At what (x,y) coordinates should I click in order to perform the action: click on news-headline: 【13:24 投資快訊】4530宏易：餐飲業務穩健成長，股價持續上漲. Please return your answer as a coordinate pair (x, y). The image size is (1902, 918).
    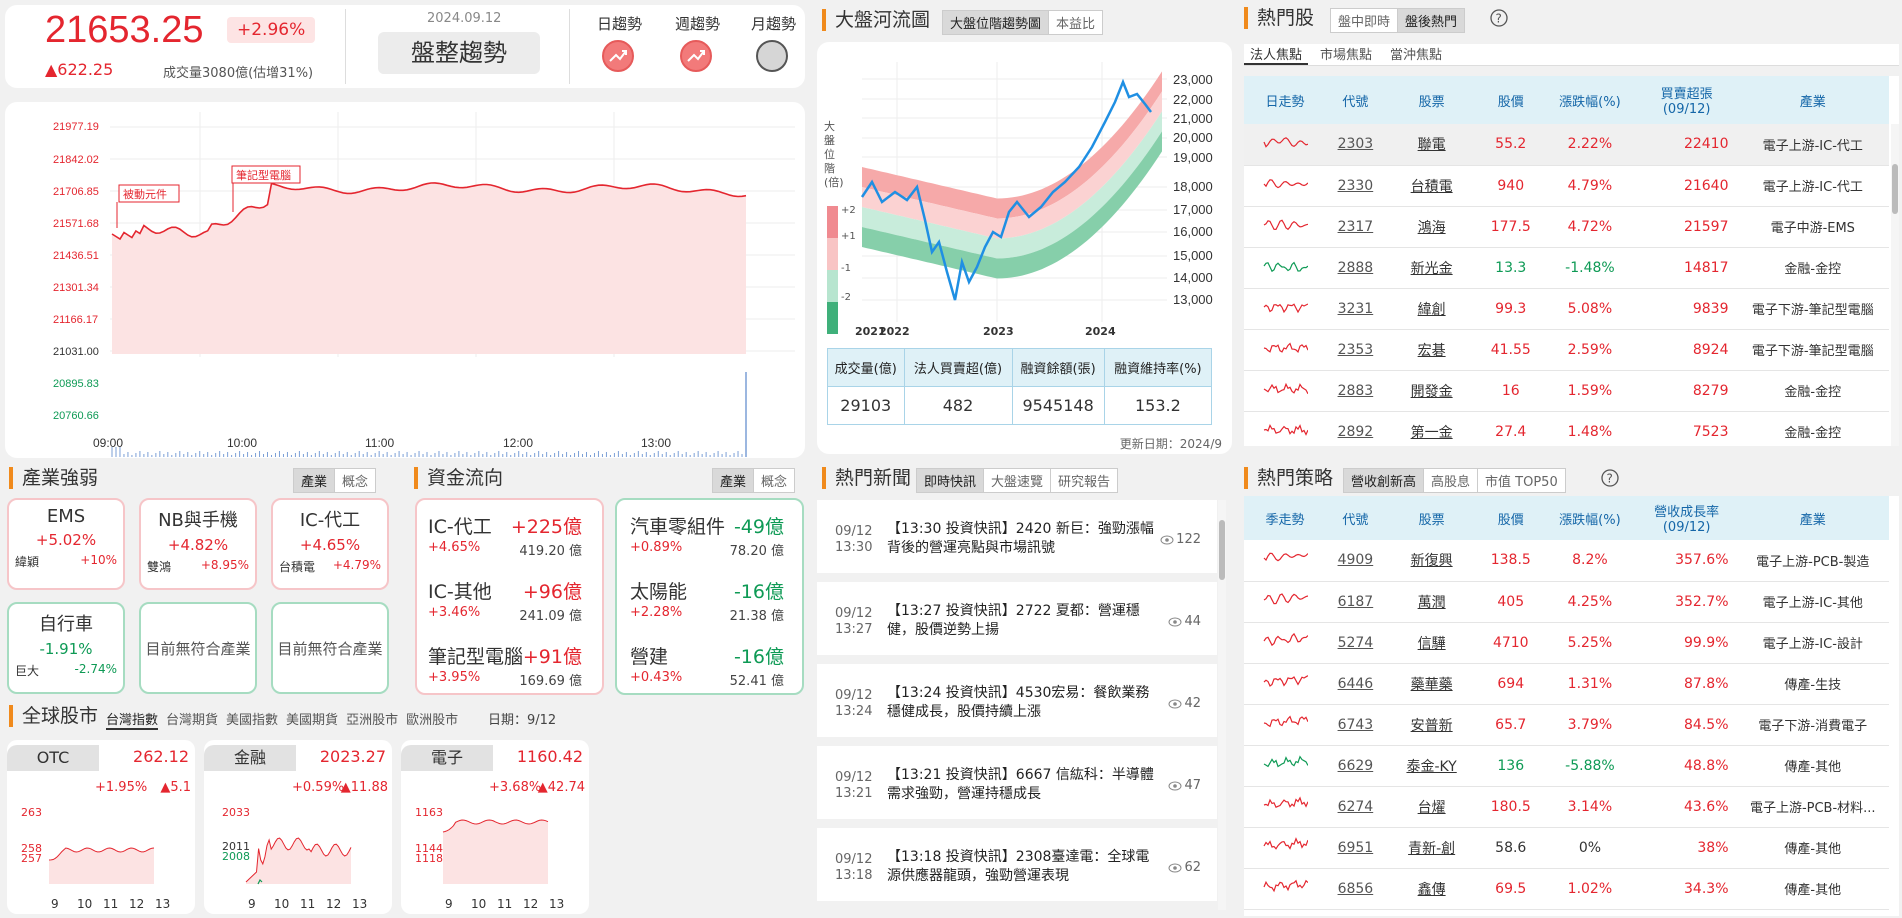
    Looking at the image, I should click on (1022, 703).